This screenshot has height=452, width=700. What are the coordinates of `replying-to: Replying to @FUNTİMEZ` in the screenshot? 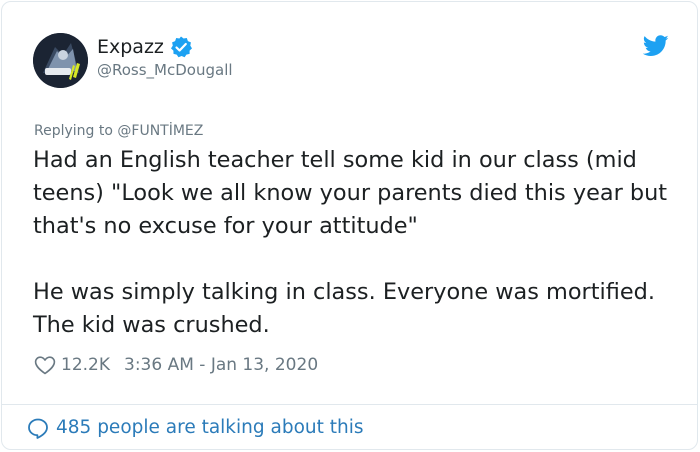 It's located at (118, 131).